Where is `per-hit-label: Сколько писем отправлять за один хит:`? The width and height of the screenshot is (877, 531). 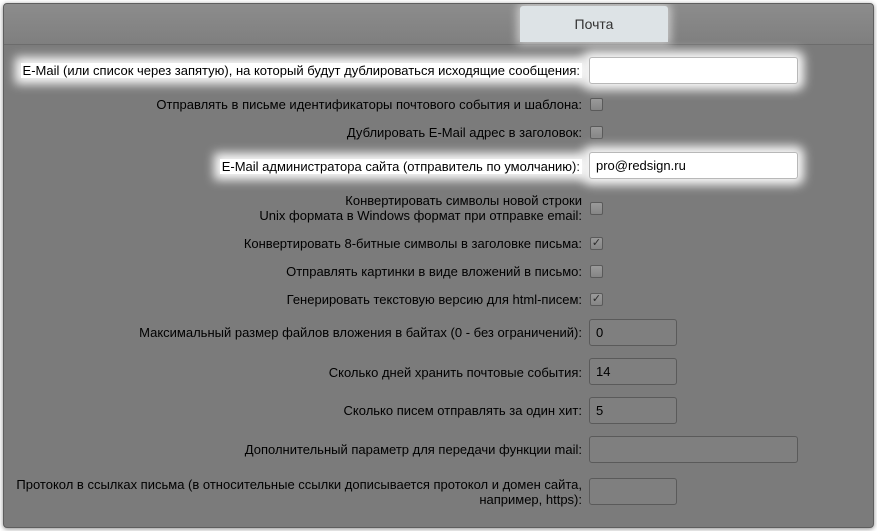
per-hit-label: Сколько писем отправлять за один хит: is located at coordinates (462, 410).